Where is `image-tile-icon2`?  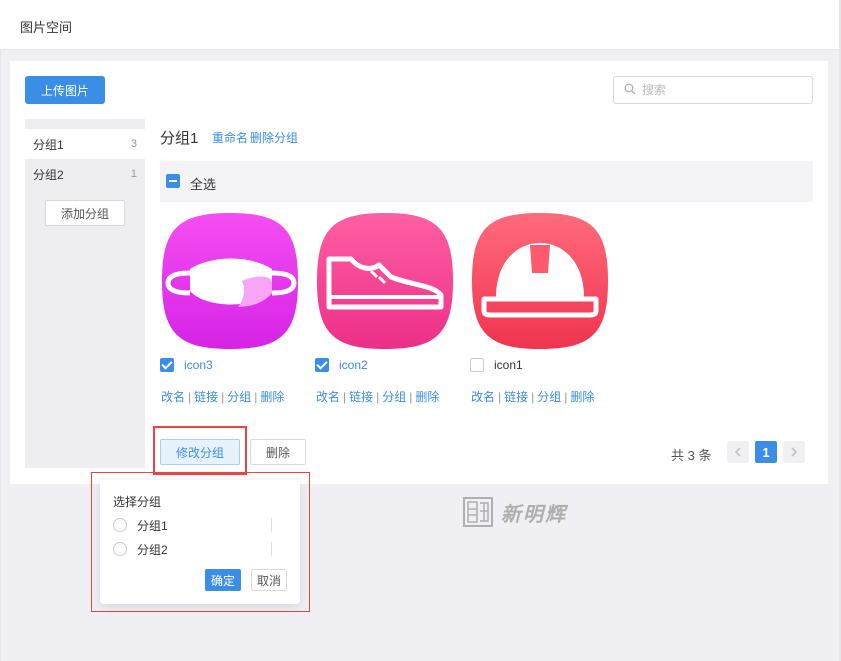
image-tile-icon2 is located at coordinates (385, 281).